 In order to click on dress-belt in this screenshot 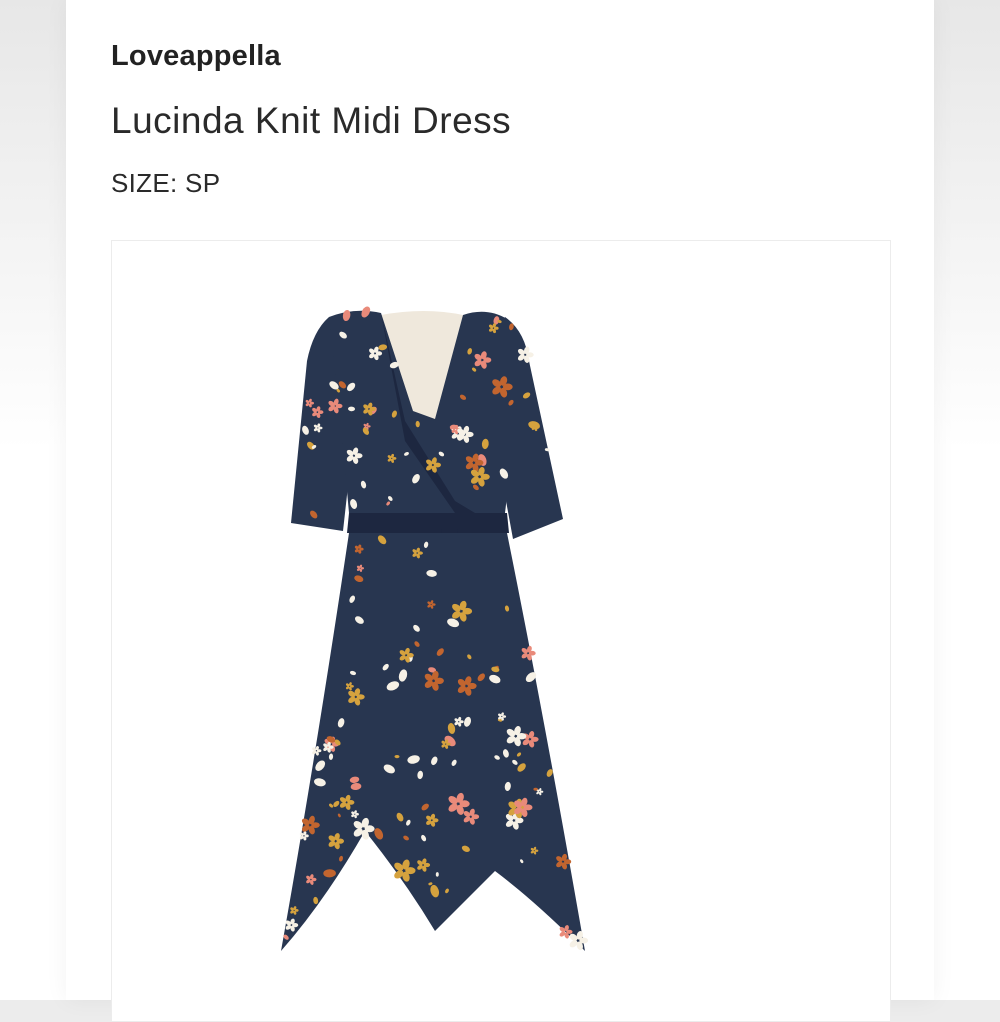, I will do `click(428, 523)`.